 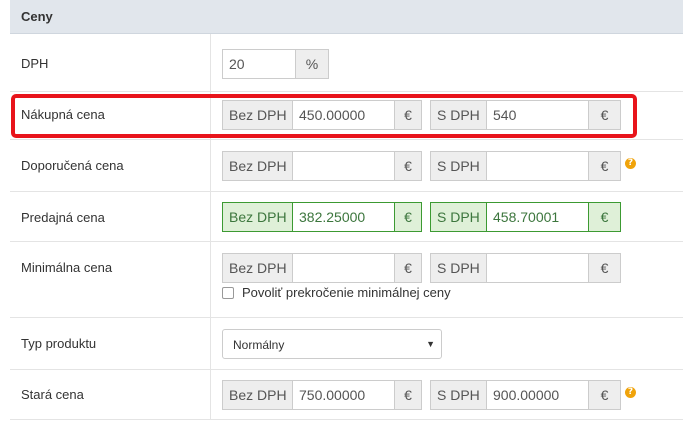 What do you see at coordinates (346, 17) in the screenshot?
I see `panel-header: Ceny` at bounding box center [346, 17].